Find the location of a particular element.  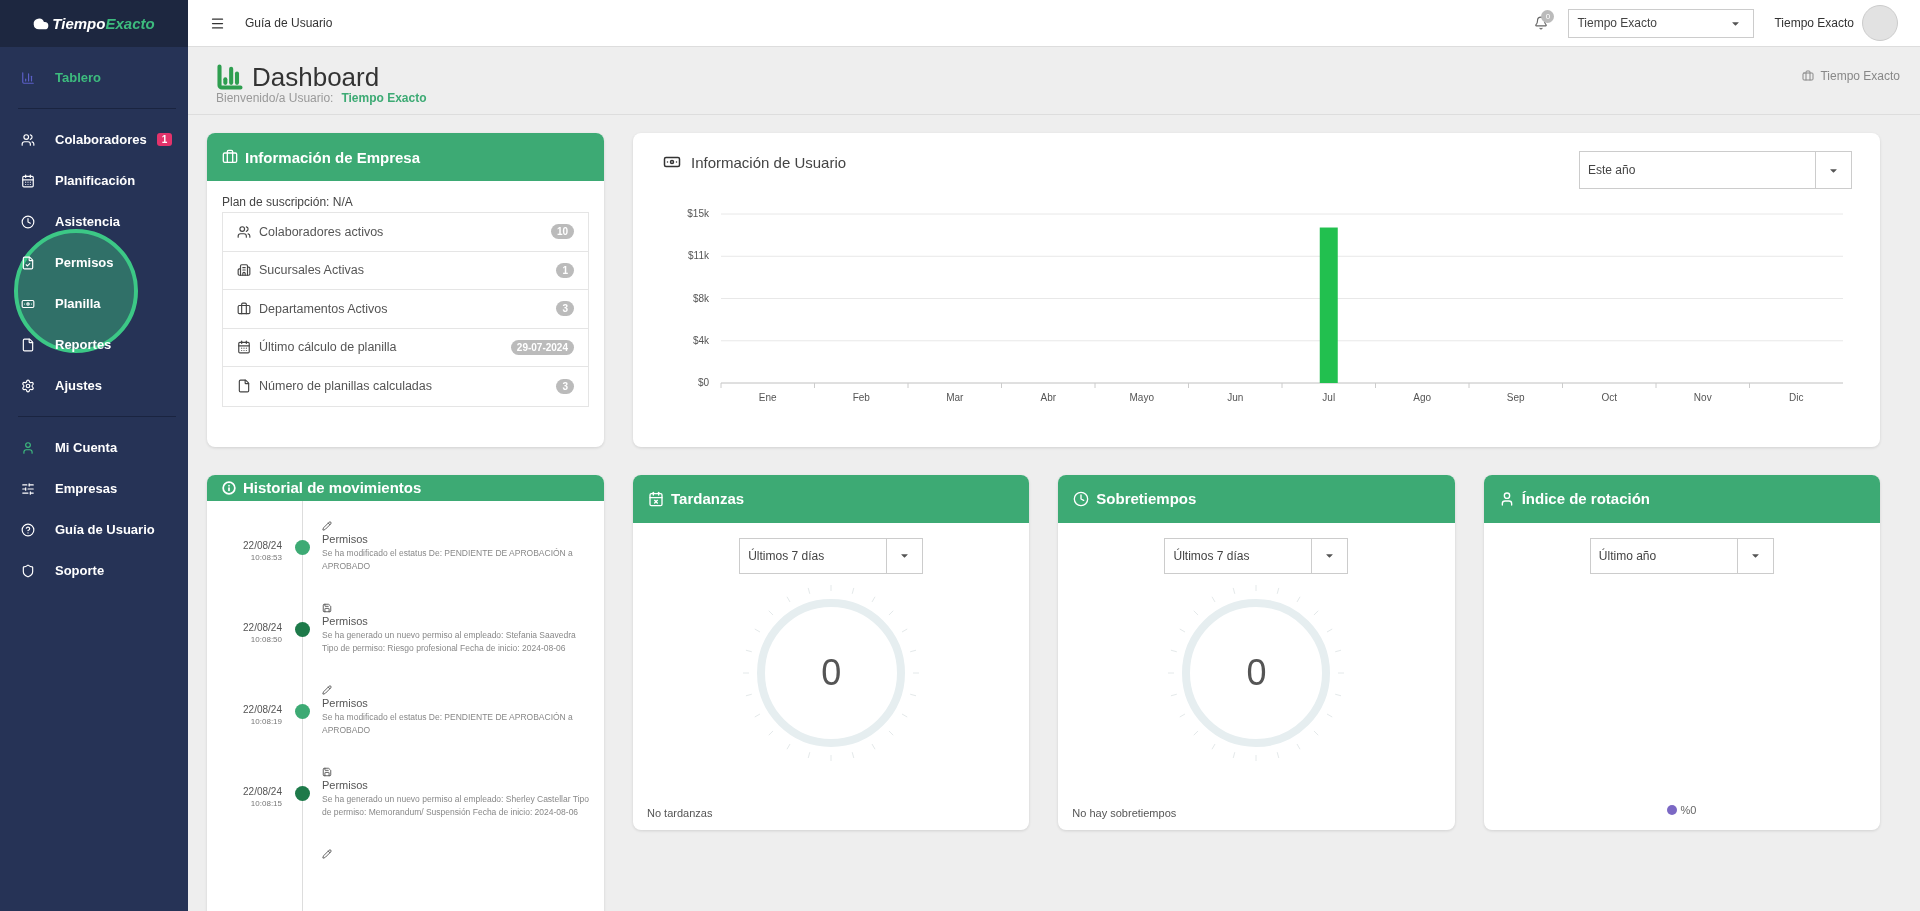

period-select: Último año is located at coordinates (1681, 555).